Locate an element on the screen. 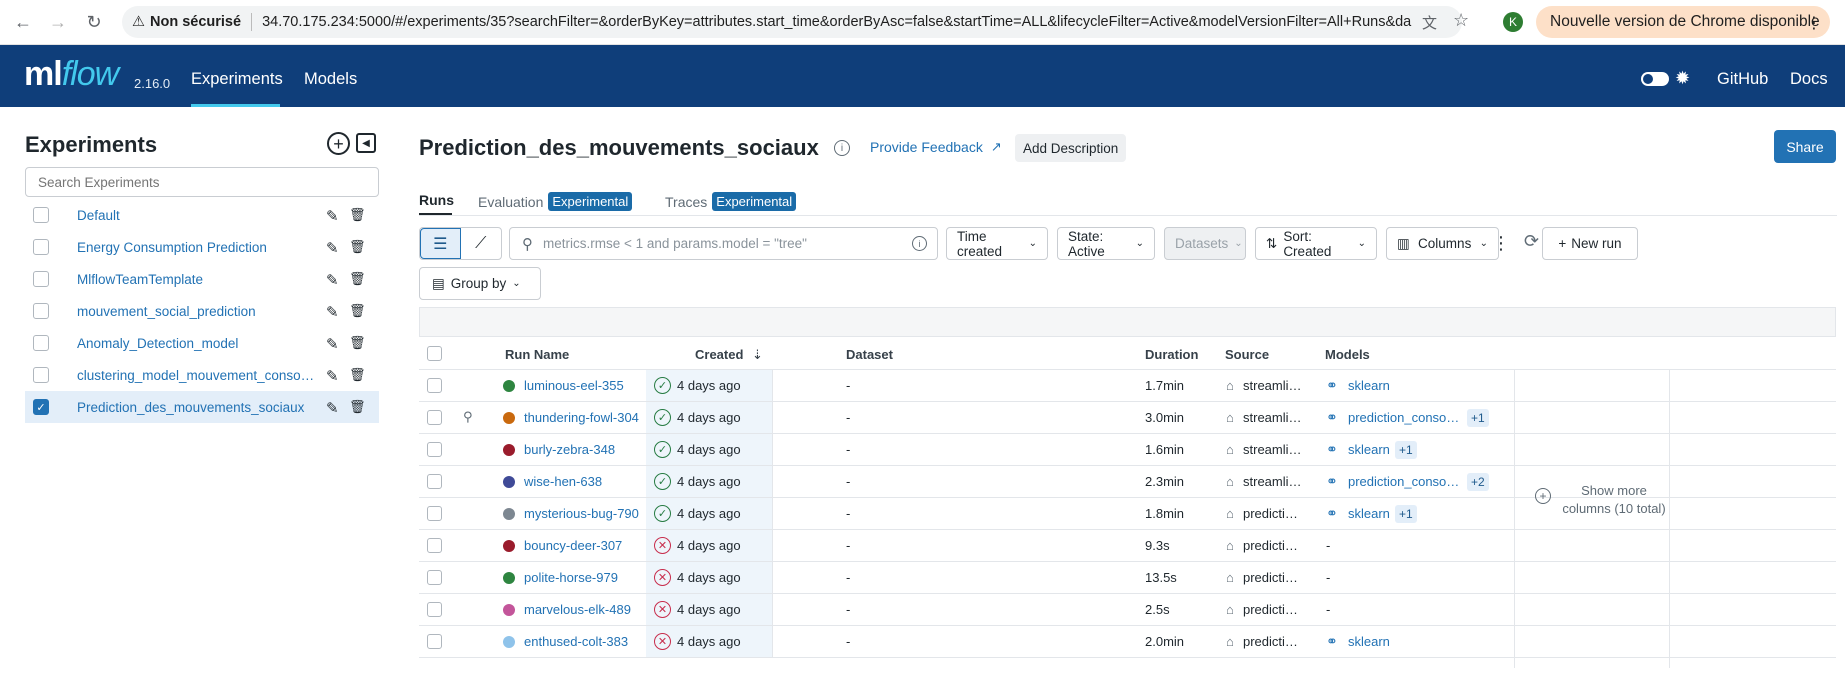 This screenshot has height=673, width=1845. experiment-item: ✓ Prediction_des_mouvements_sociaux ✎ 🗑 is located at coordinates (202, 407).